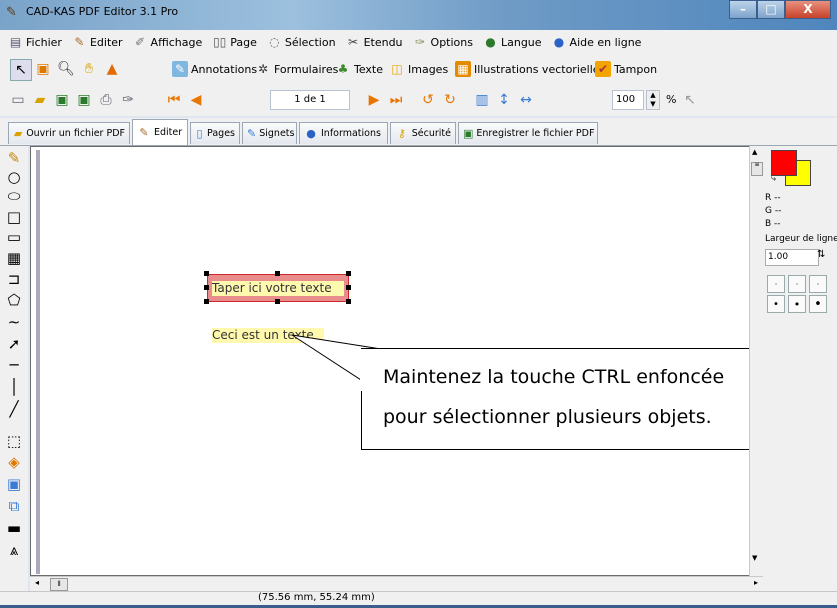 The image size is (837, 608). What do you see at coordinates (37, 582) in the screenshot?
I see `scroll-left-icon: ◂` at bounding box center [37, 582].